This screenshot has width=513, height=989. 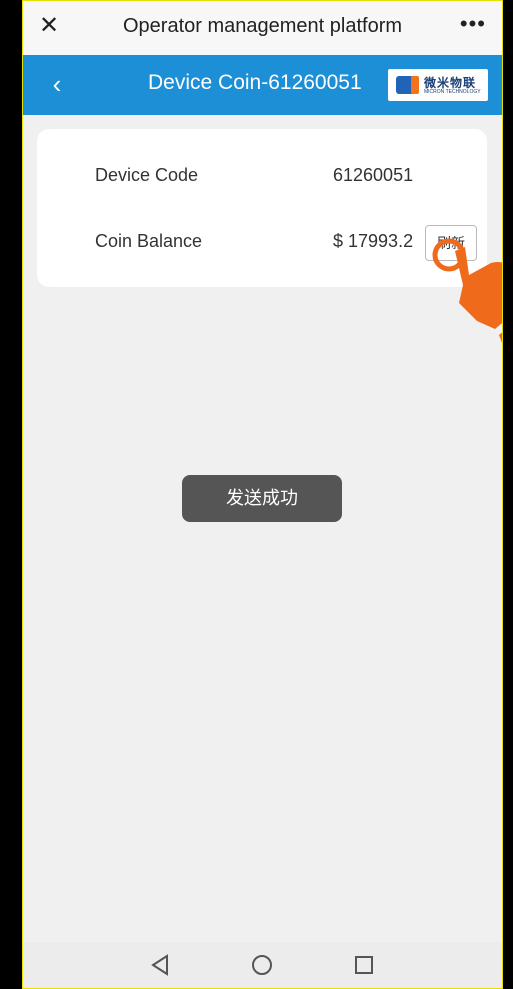 What do you see at coordinates (255, 82) in the screenshot?
I see `page-title: Device Coin-61260051` at bounding box center [255, 82].